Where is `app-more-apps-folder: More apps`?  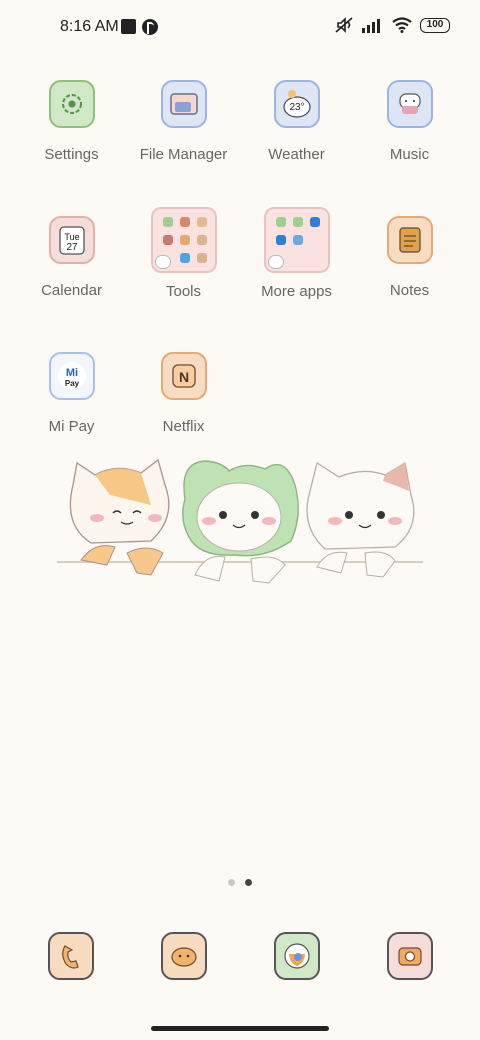
app-more-apps-folder: More apps is located at coordinates (296, 253).